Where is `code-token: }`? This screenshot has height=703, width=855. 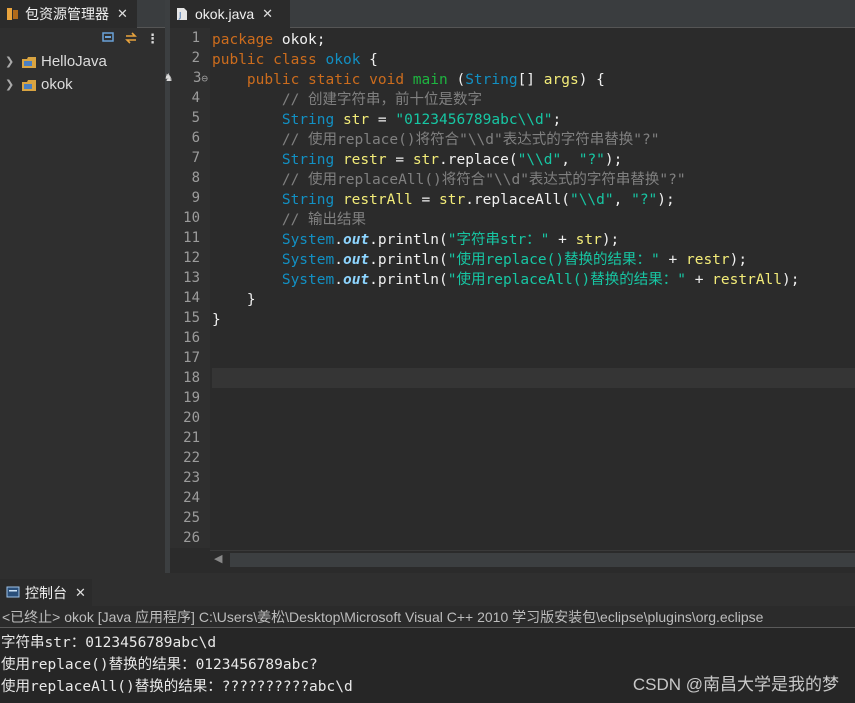 code-token: } is located at coordinates (234, 300).